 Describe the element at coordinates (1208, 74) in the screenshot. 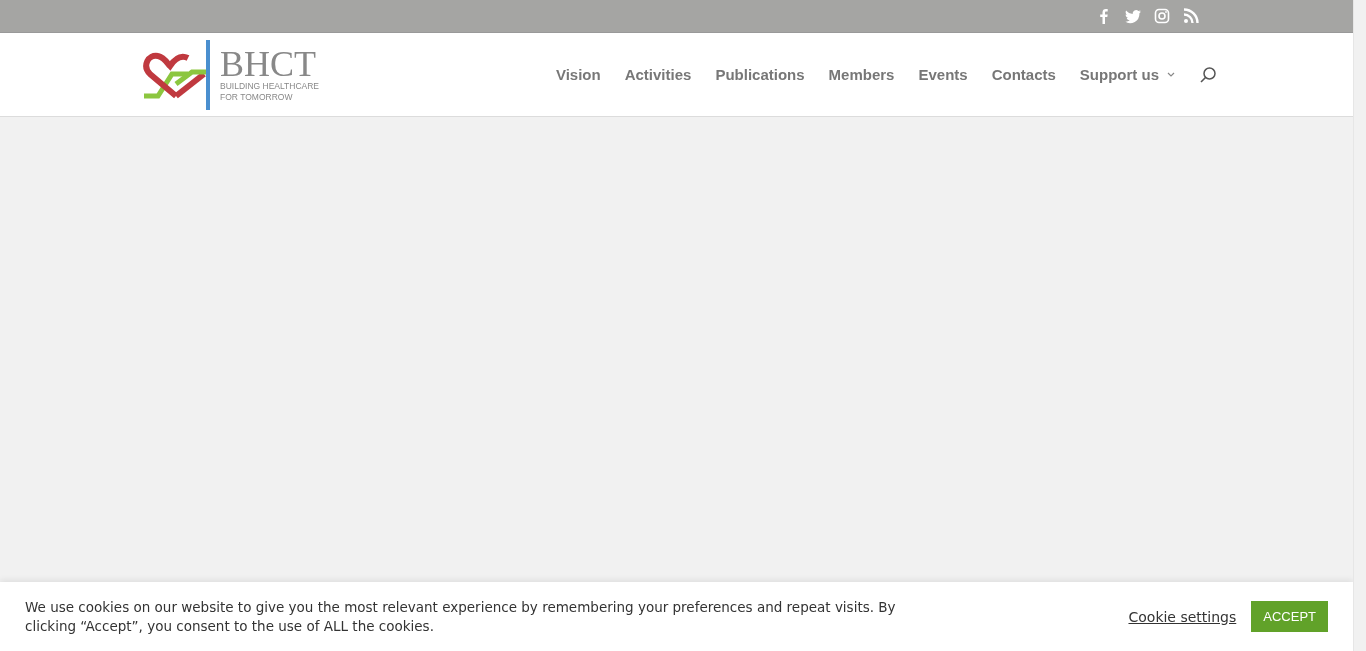

I see `search-icon` at that location.